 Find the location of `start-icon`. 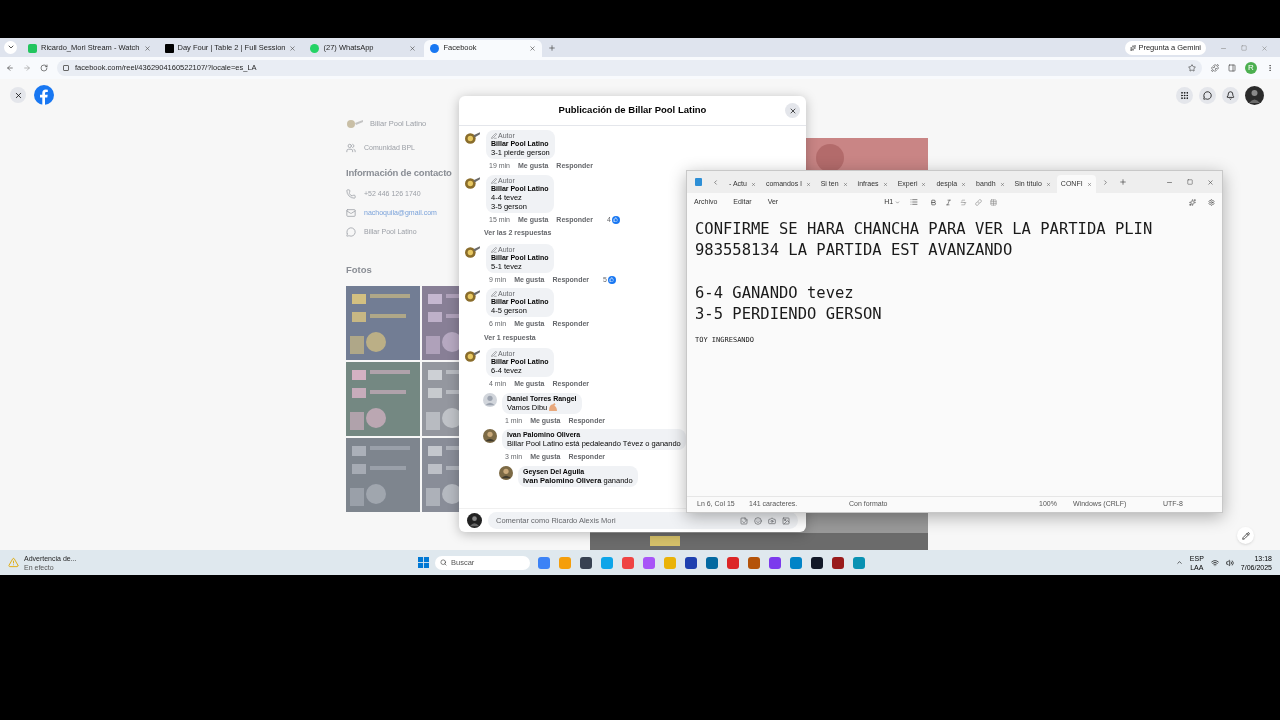

start-icon is located at coordinates (423, 562).